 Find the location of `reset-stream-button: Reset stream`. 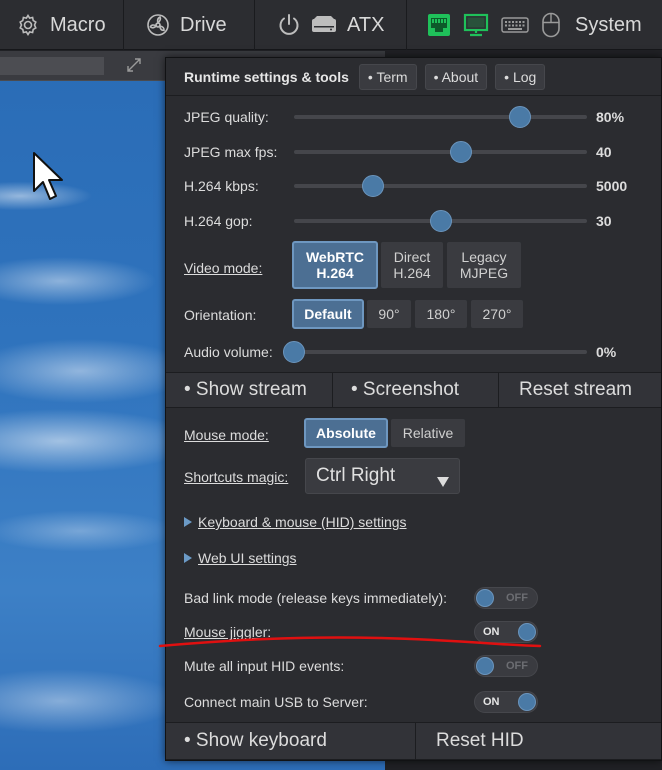

reset-stream-button: Reset stream is located at coordinates (580, 390).